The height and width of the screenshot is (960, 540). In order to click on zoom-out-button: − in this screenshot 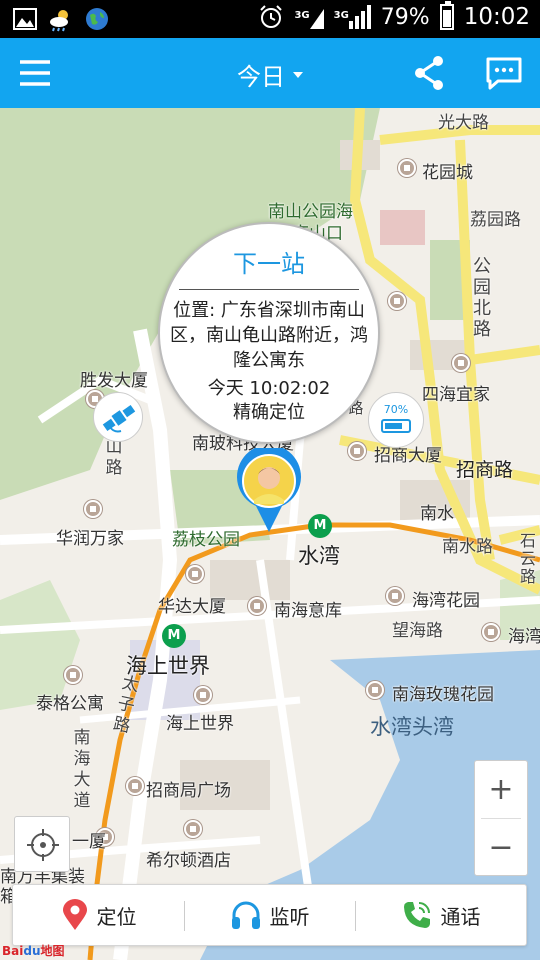, I will do `click(501, 847)`.